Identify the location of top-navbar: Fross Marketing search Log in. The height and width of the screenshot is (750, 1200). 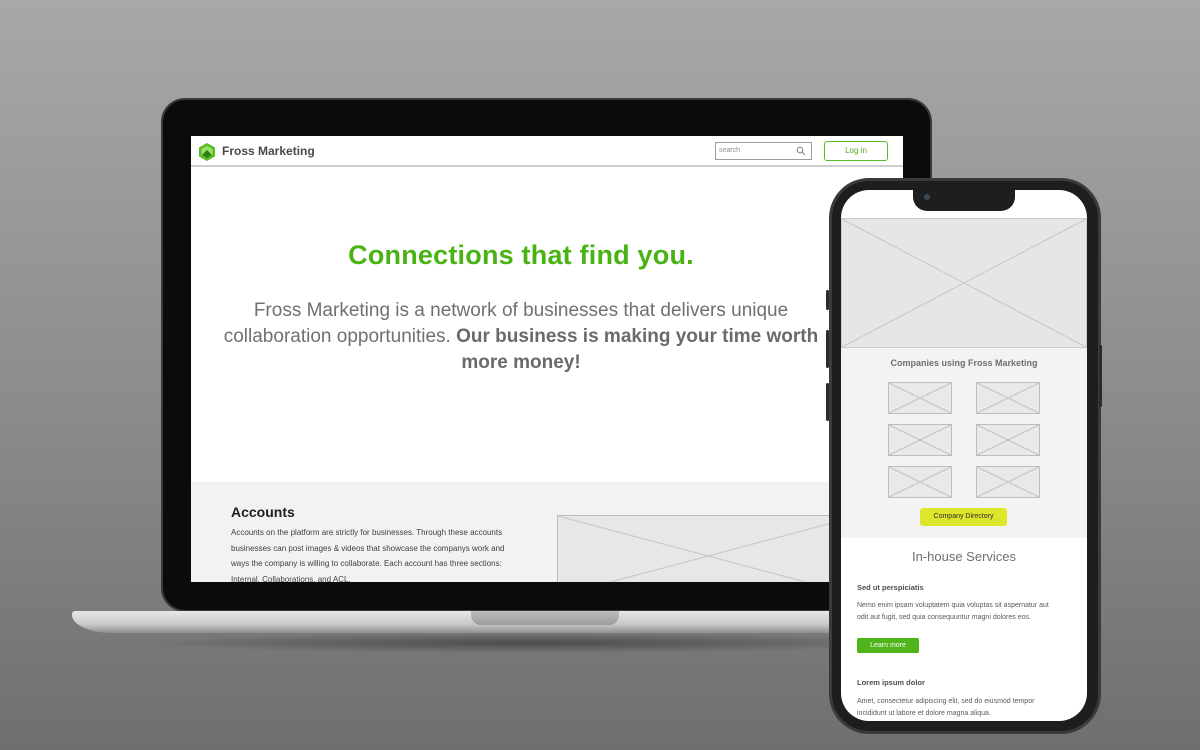
(547, 151).